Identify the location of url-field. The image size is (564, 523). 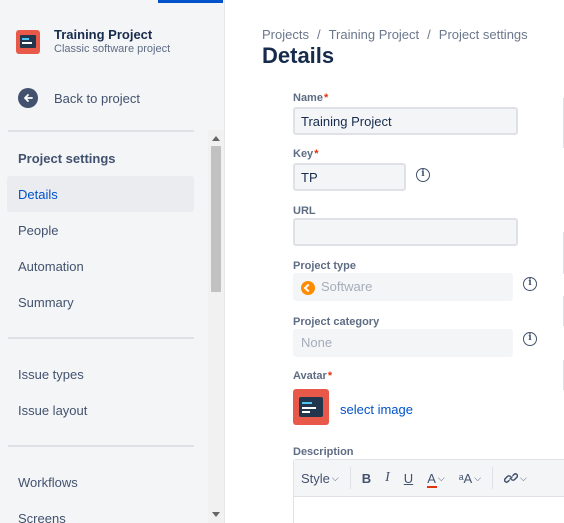
(405, 232).